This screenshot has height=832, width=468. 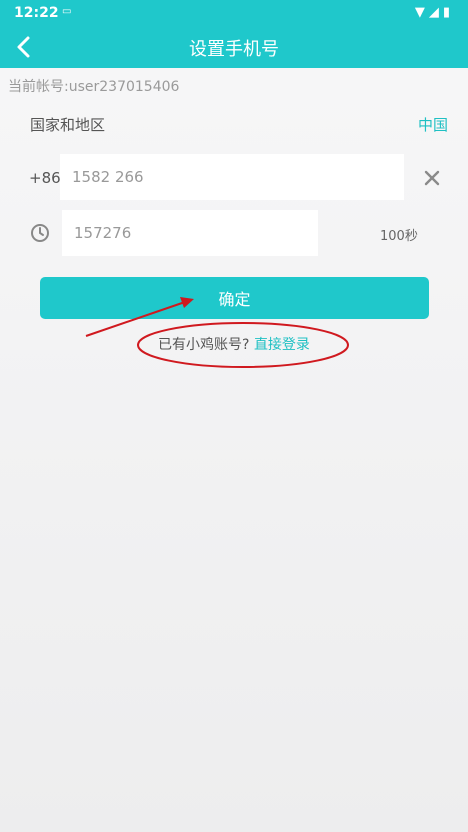 What do you see at coordinates (234, 298) in the screenshot?
I see `confirm-button: 确定` at bounding box center [234, 298].